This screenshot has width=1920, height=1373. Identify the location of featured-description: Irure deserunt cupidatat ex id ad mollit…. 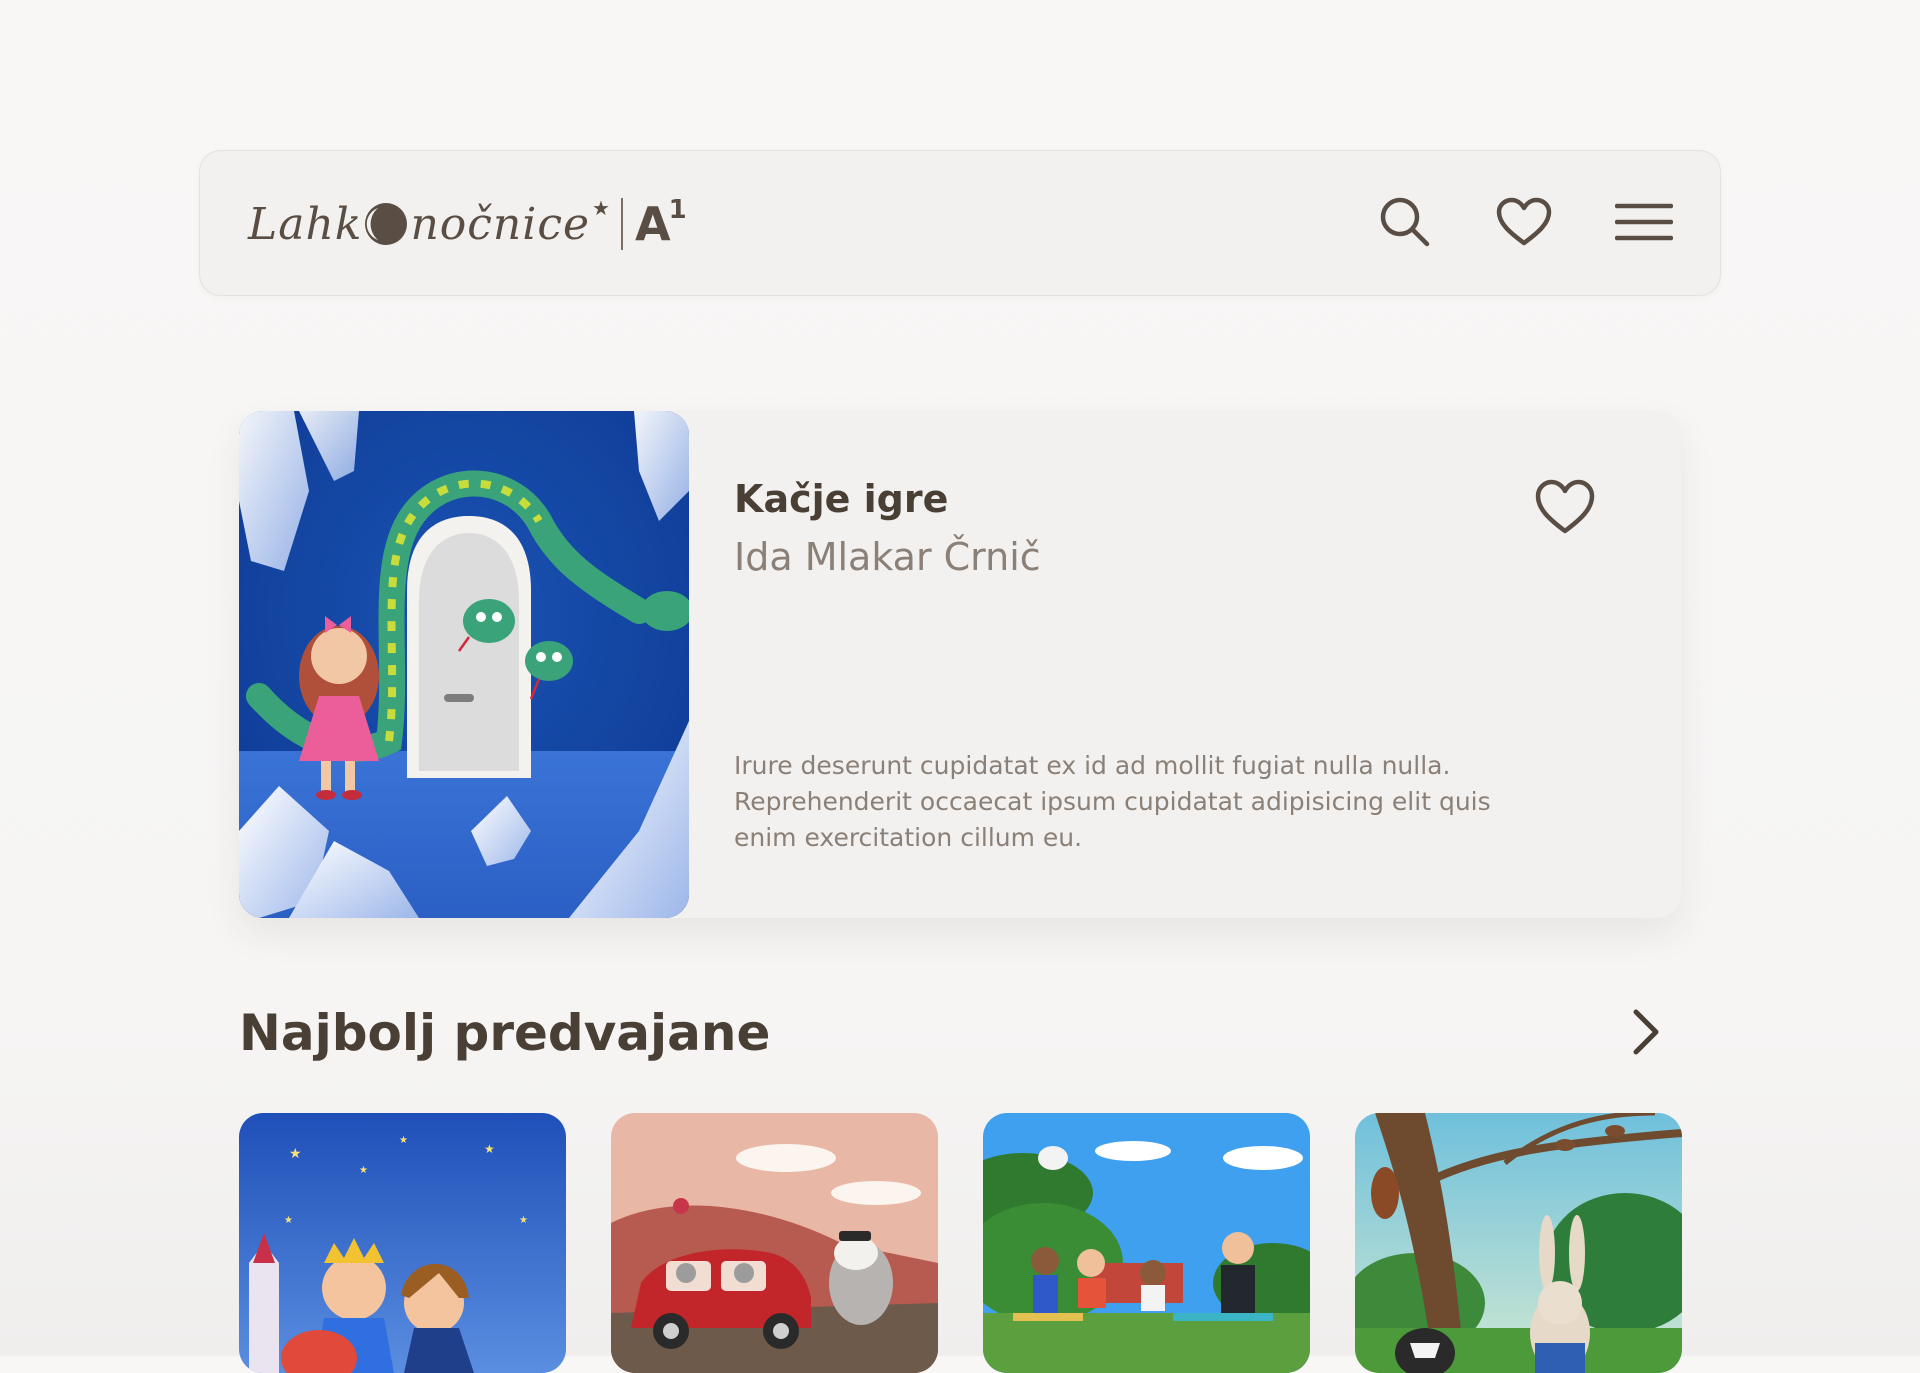
(1112, 801).